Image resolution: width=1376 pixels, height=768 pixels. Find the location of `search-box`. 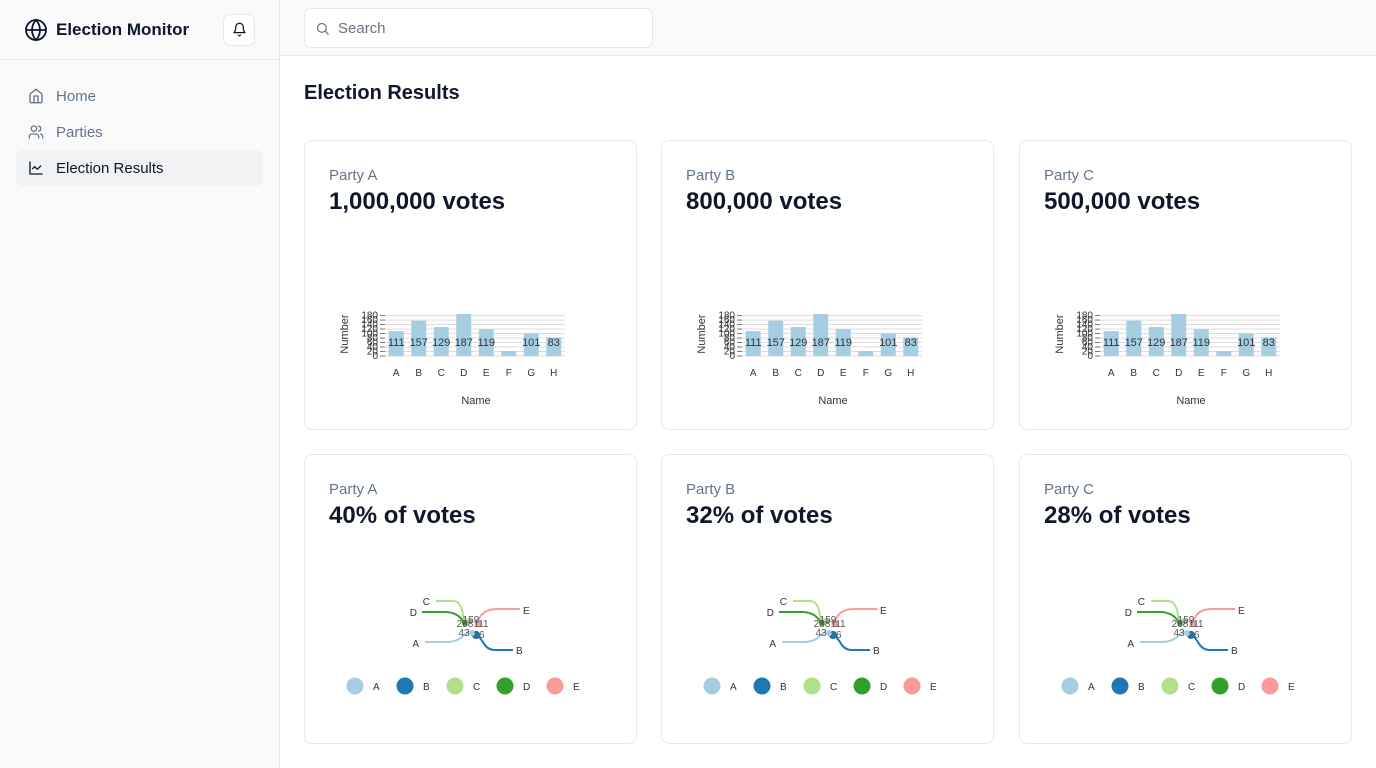

search-box is located at coordinates (478, 28).